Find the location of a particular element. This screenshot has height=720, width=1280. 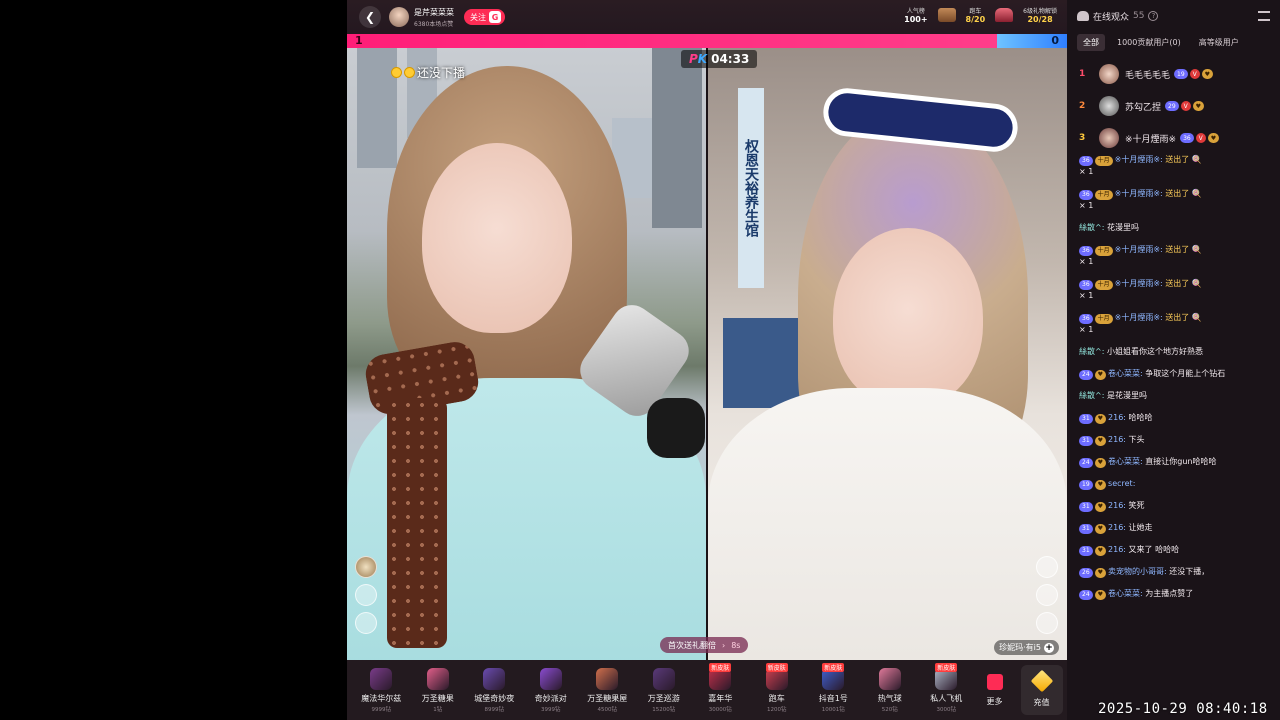

gift-icon is located at coordinates (437, 678).